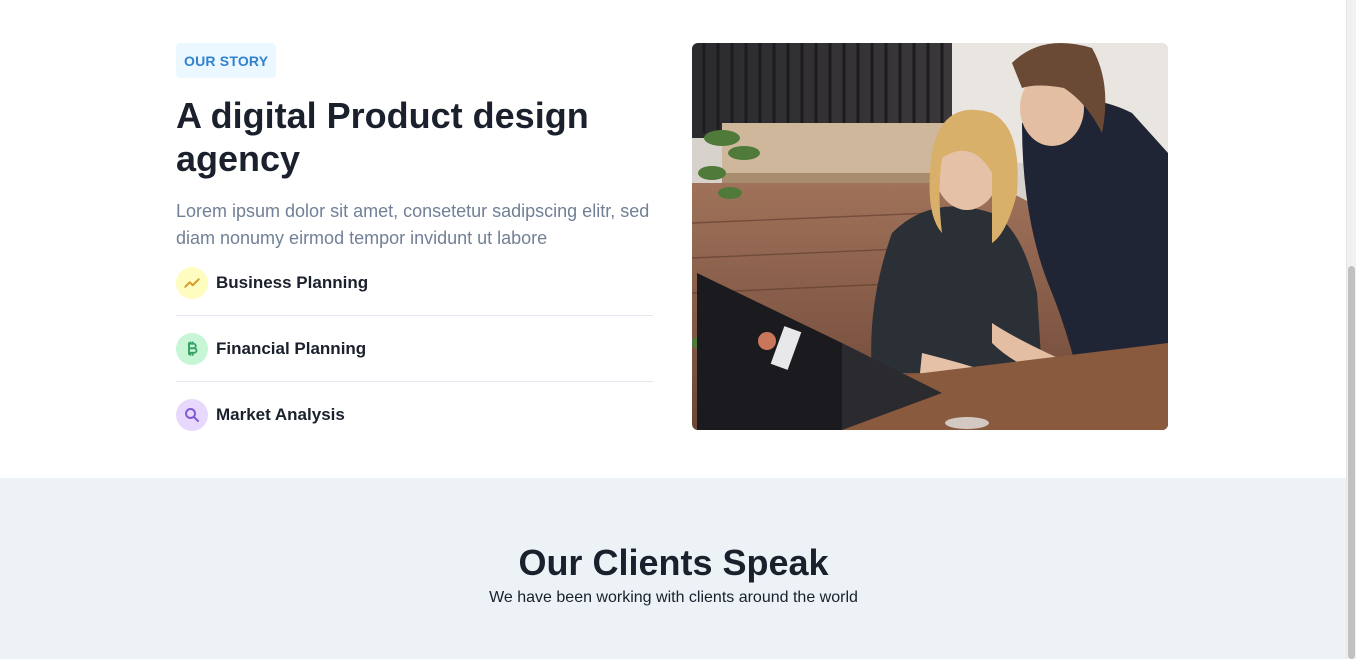 The height and width of the screenshot is (659, 1356). What do you see at coordinates (414, 414) in the screenshot?
I see `feature-market-analysis: Market Analysis` at bounding box center [414, 414].